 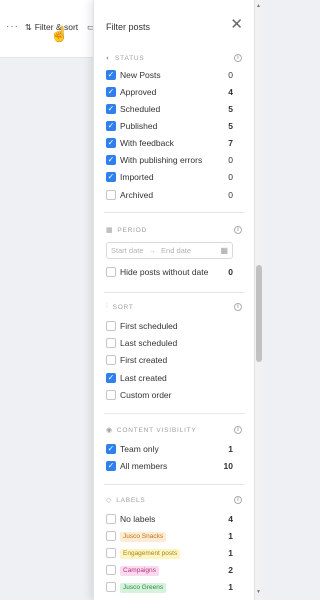 What do you see at coordinates (169, 109) in the screenshot?
I see `status-option: ✓ Scheduled 5` at bounding box center [169, 109].